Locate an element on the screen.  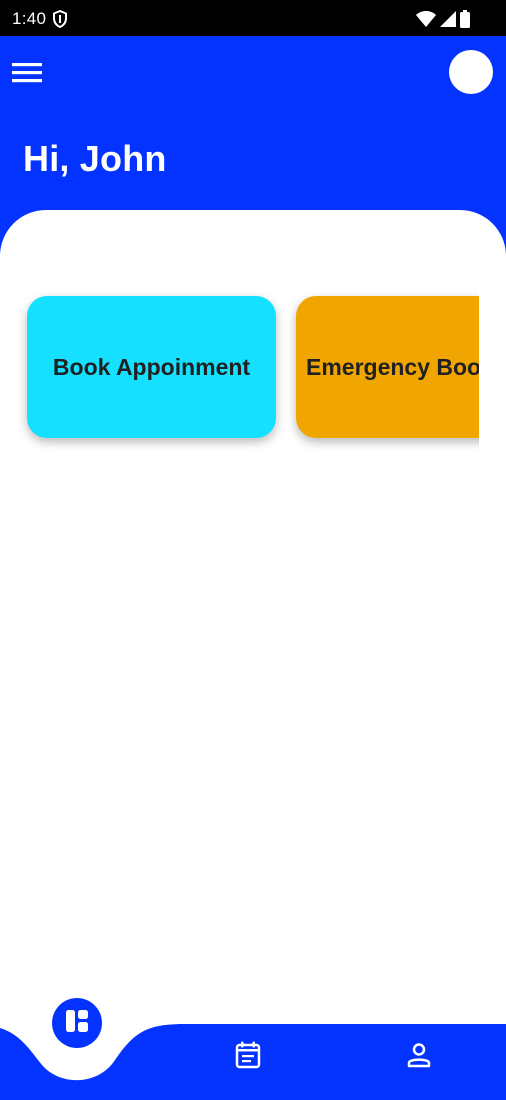
shield-icon is located at coordinates (60, 21).